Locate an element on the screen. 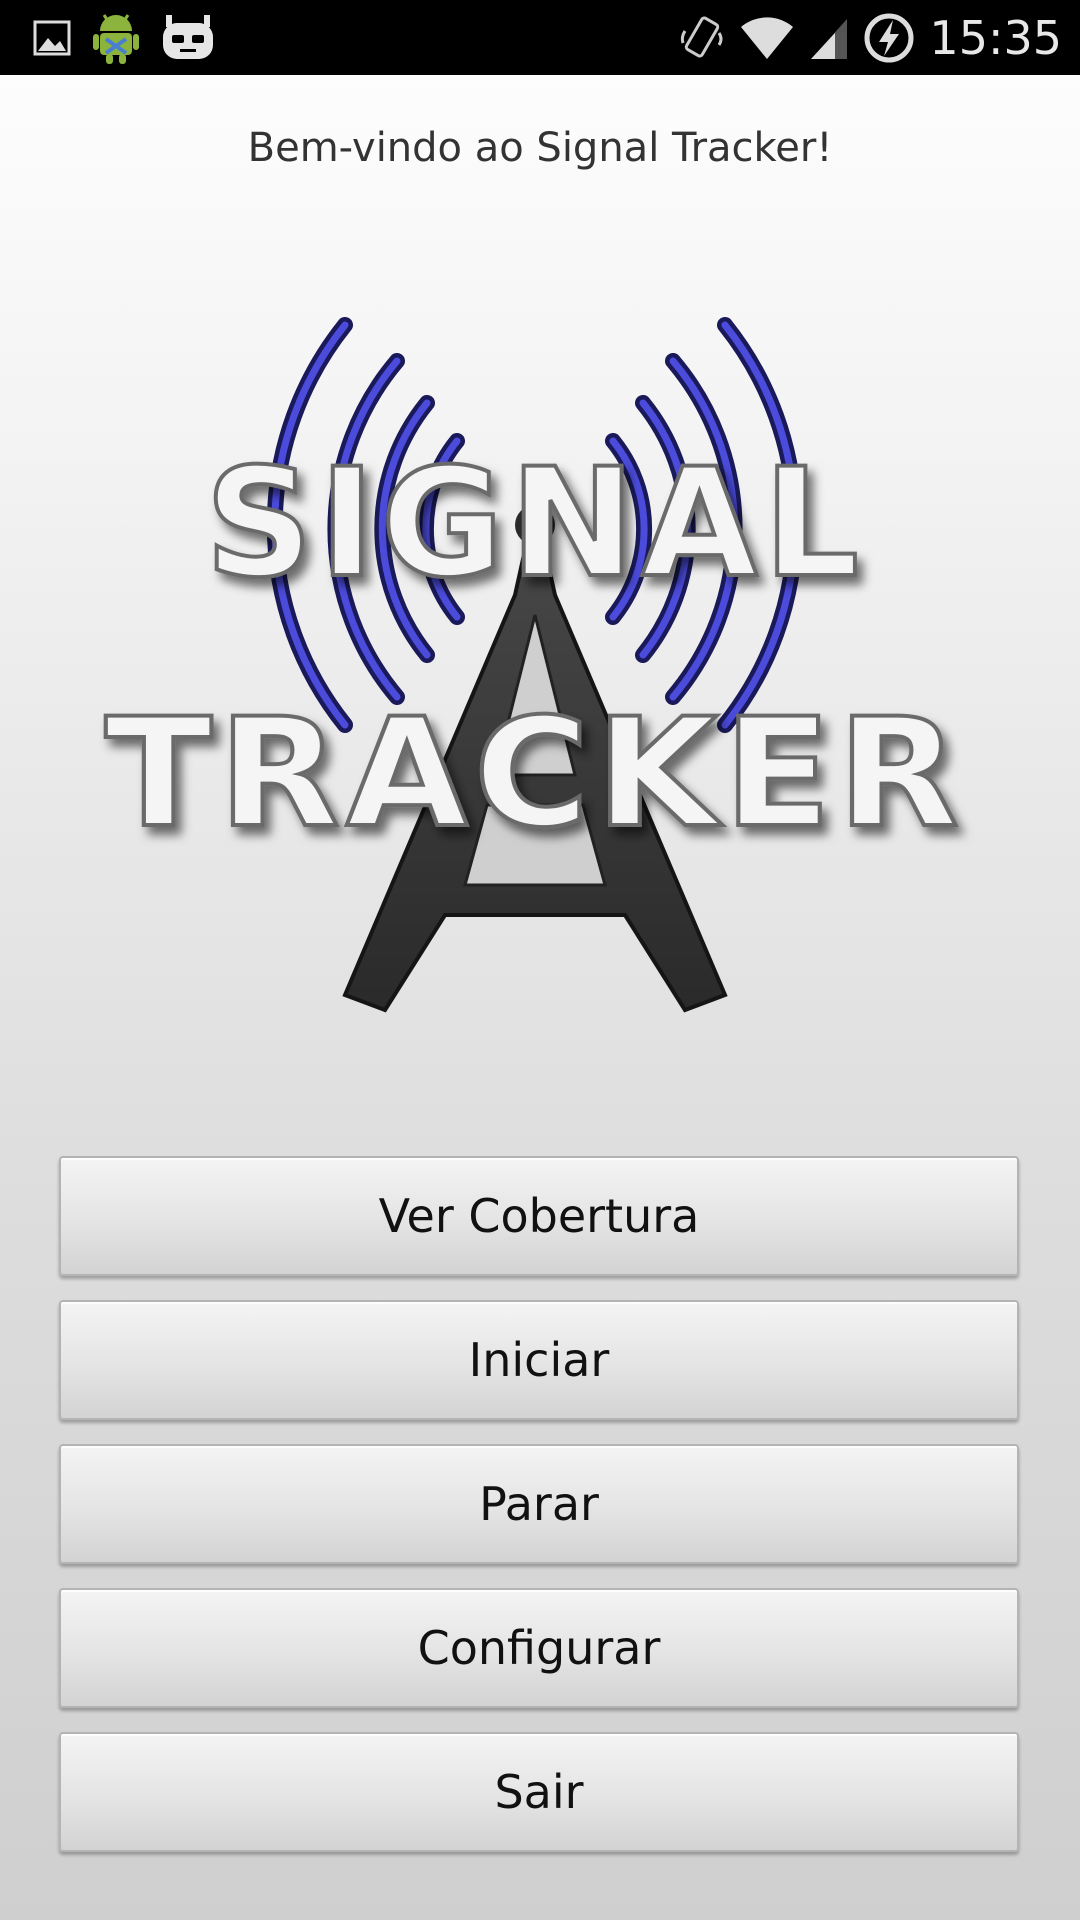  configure-button: Configurar is located at coordinates (539, 1648).